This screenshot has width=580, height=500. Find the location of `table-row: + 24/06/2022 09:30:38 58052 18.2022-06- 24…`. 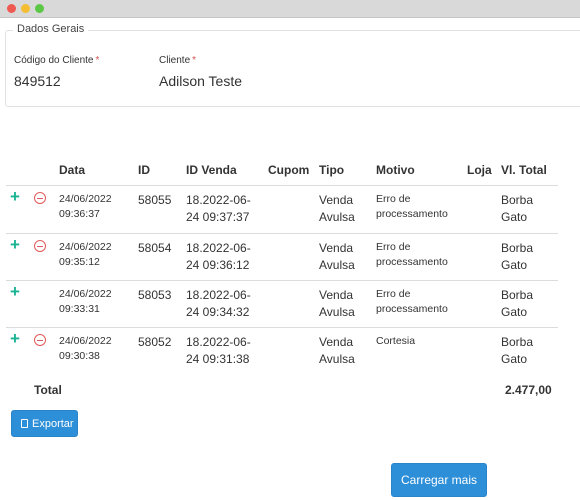

table-row: + 24/06/2022 09:30:38 58052 18.2022-06- 24… is located at coordinates (290, 351).